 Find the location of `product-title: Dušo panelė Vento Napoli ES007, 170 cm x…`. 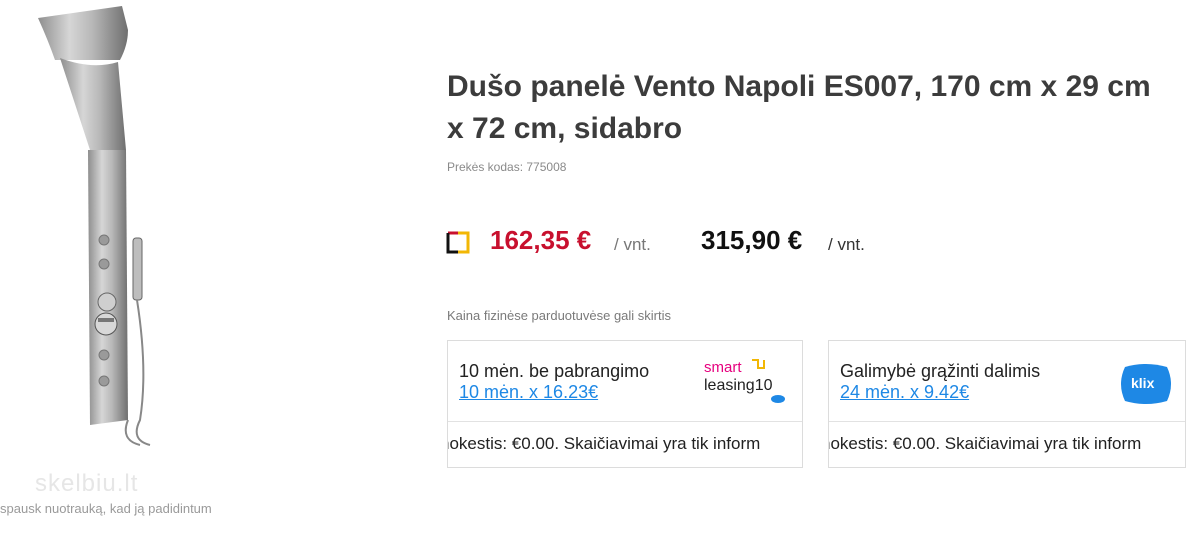

product-title: Dušo panelė Vento Napoli ES007, 170 cm x… is located at coordinates (799, 107).